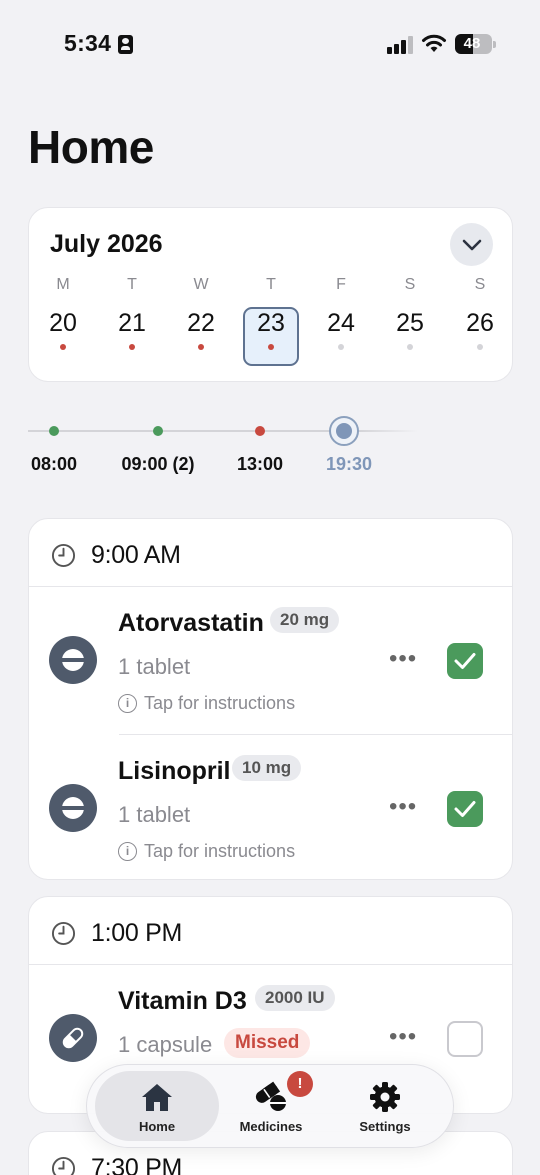 The width and height of the screenshot is (540, 1175). Describe the element at coordinates (137, 933) in the screenshot. I see `dose-time: 1:00 PM` at that location.